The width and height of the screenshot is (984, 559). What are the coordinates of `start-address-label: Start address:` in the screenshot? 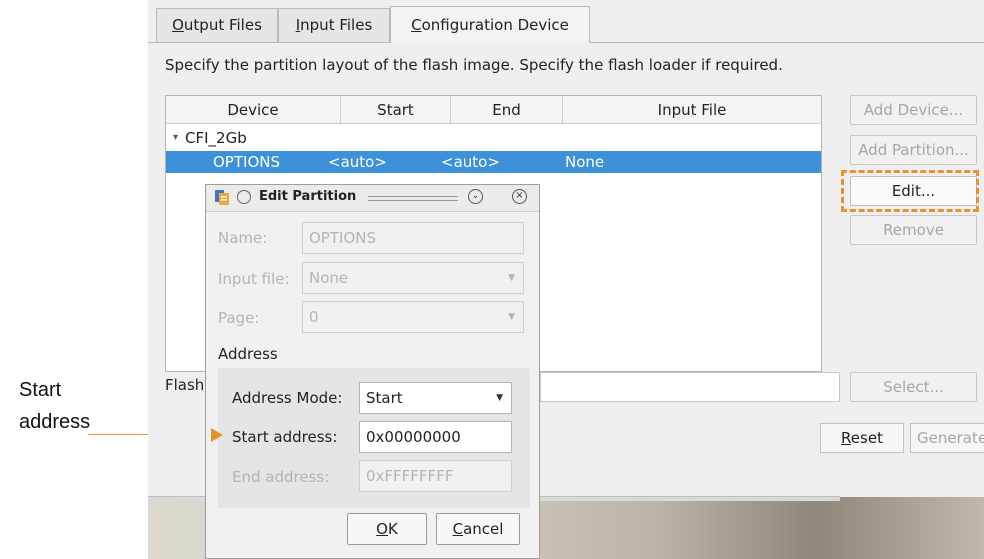 It's located at (285, 437).